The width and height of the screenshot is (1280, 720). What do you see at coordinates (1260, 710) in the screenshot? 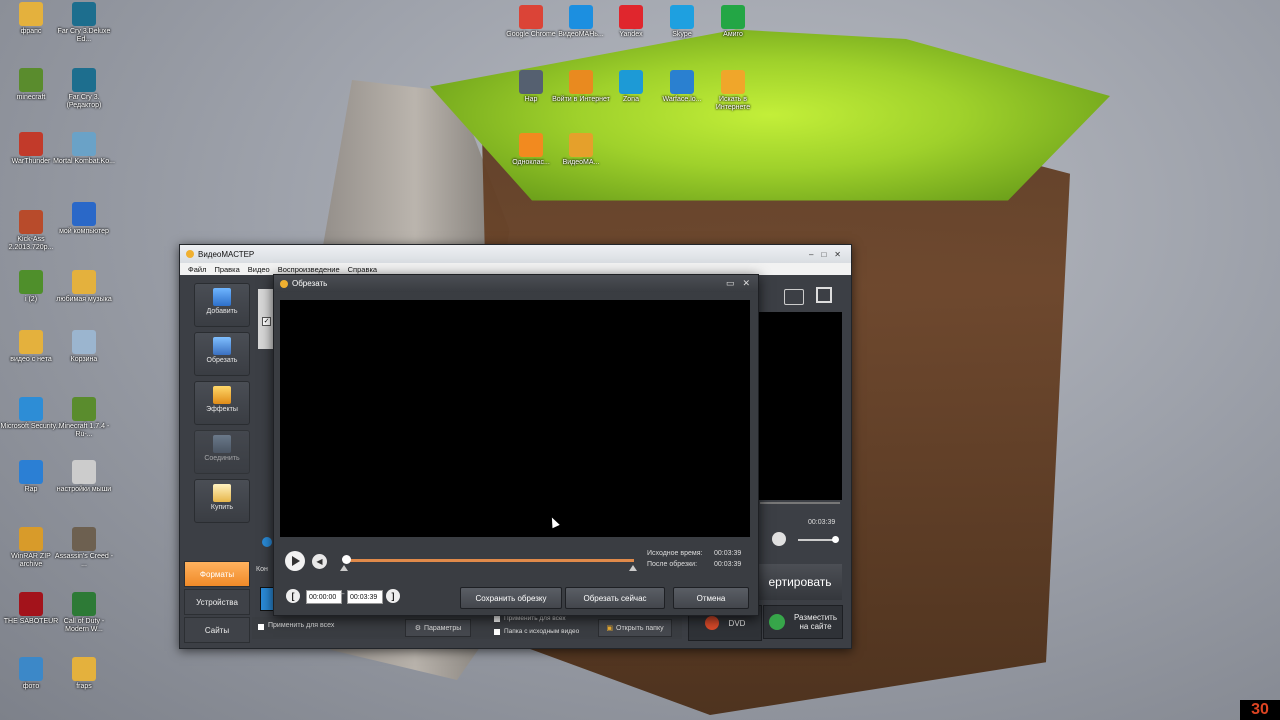
I see `corner-badge: 30` at bounding box center [1260, 710].